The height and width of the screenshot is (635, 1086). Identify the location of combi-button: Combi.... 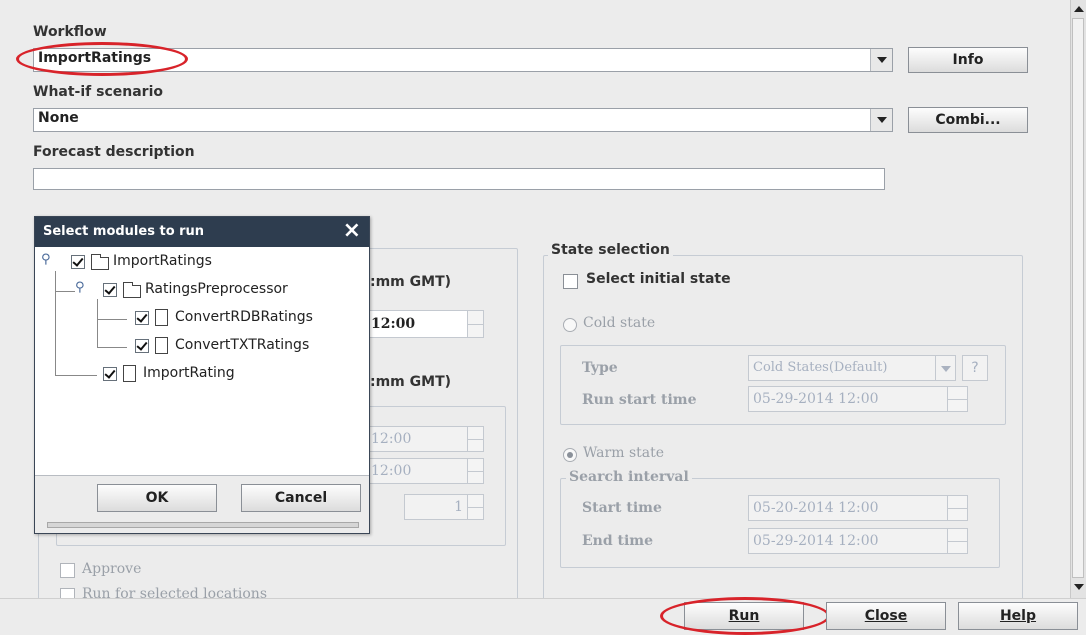
(968, 120).